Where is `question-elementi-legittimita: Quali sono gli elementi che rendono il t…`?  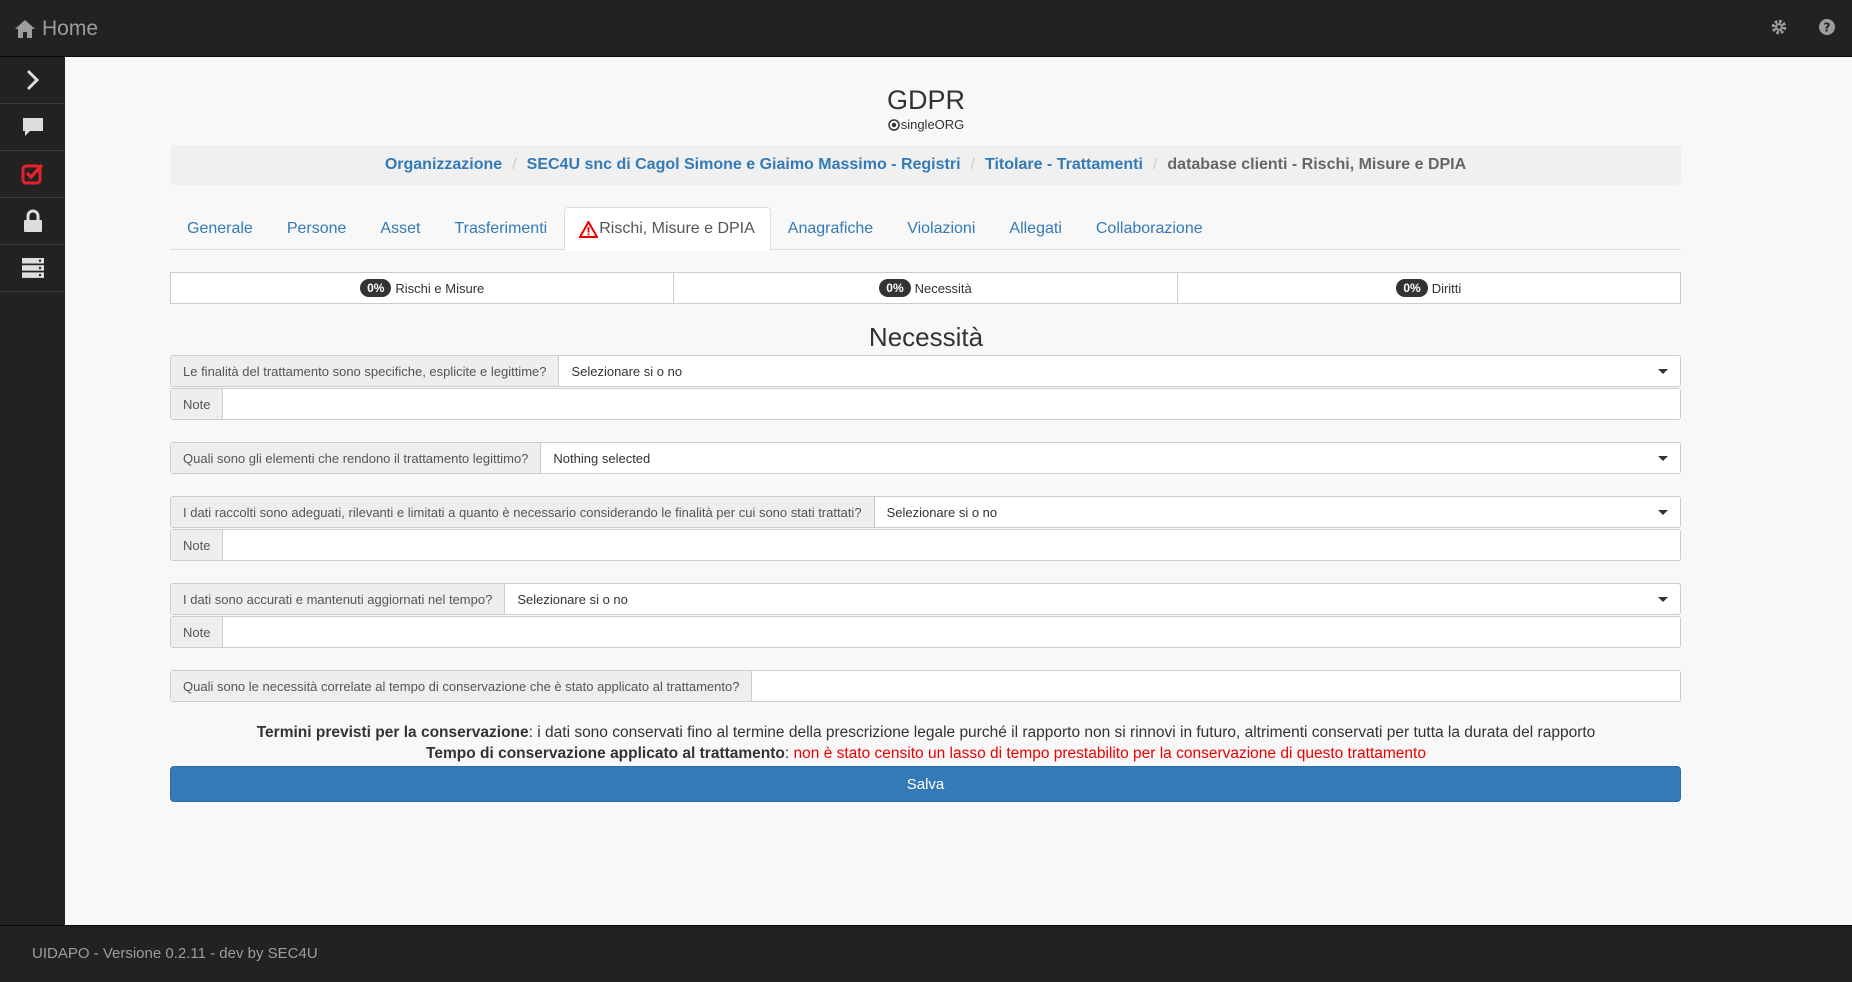
question-elementi-legittimita: Quali sono gli elementi che rendono il t… is located at coordinates (925, 458).